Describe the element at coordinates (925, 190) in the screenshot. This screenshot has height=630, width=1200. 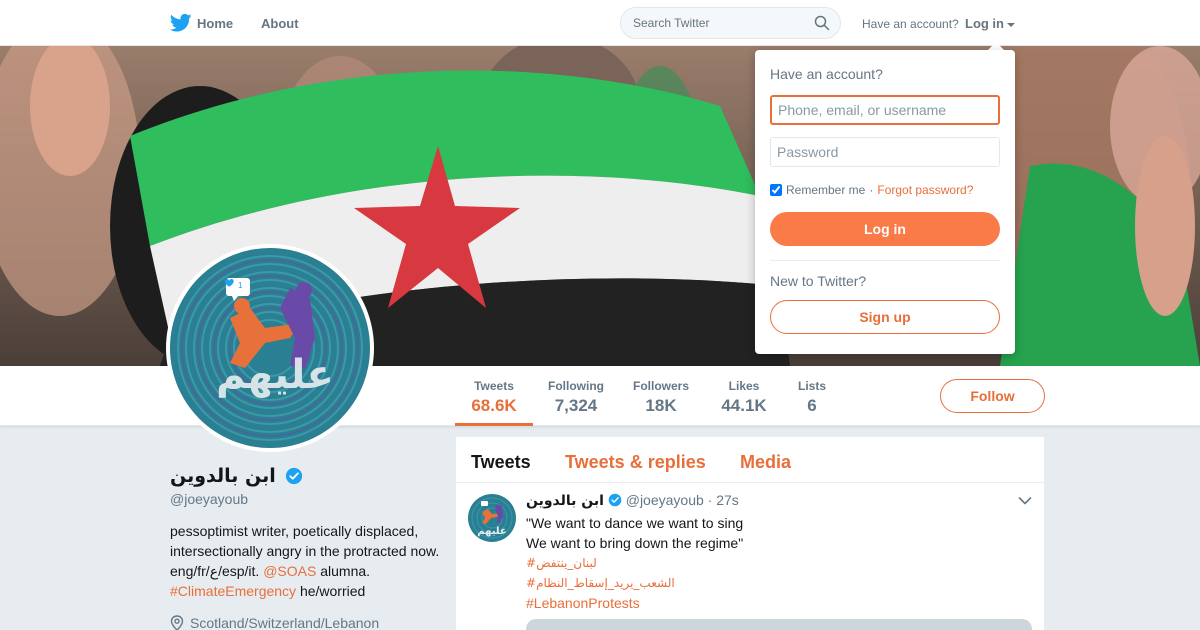
I see `forgot-password-link: Forgot password?` at that location.